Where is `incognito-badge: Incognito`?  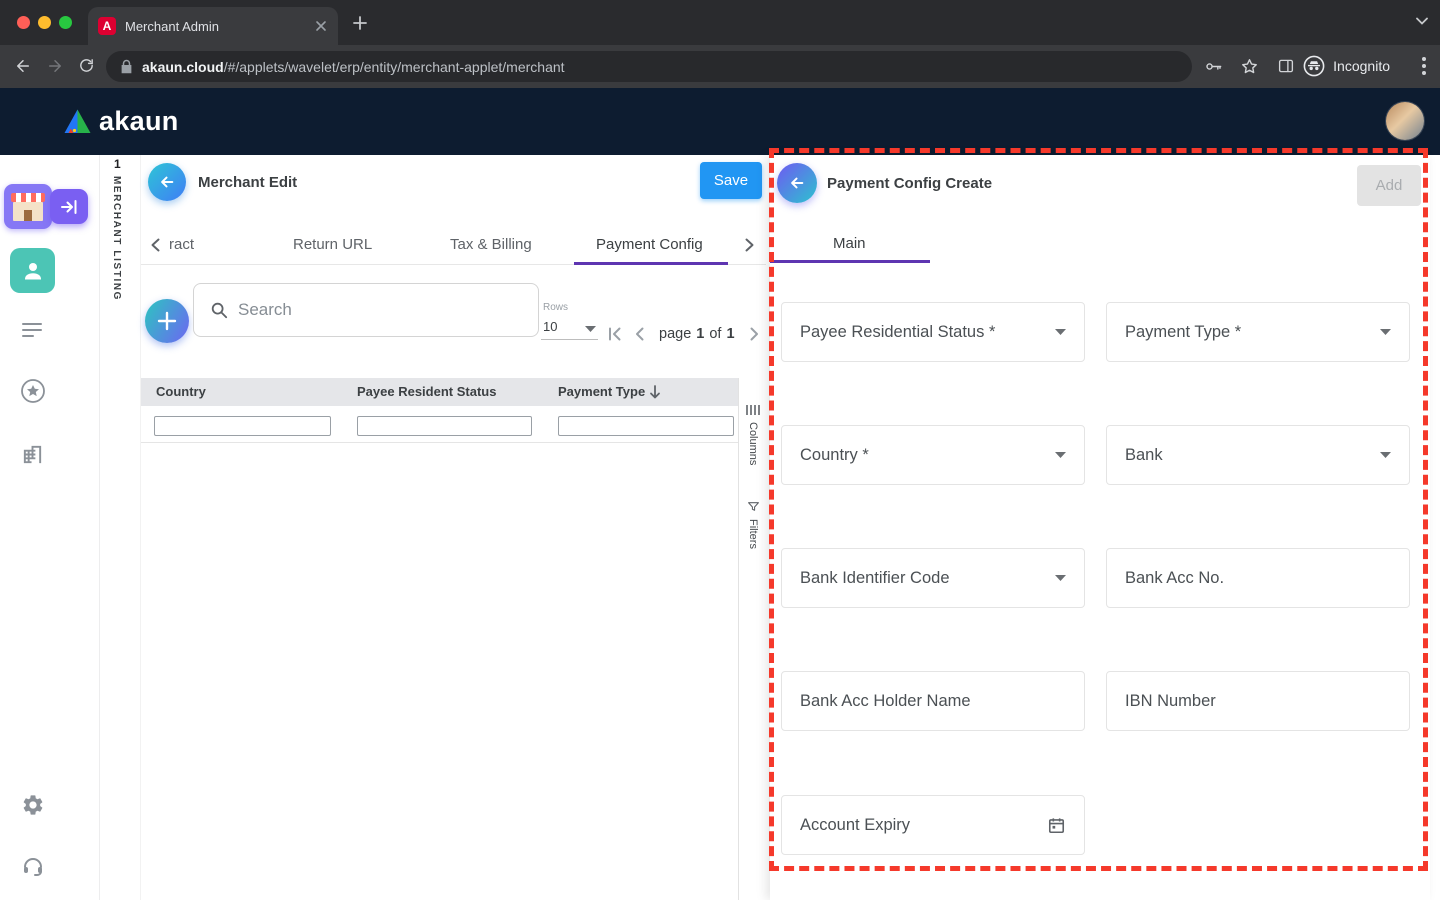 incognito-badge: Incognito is located at coordinates (1346, 66).